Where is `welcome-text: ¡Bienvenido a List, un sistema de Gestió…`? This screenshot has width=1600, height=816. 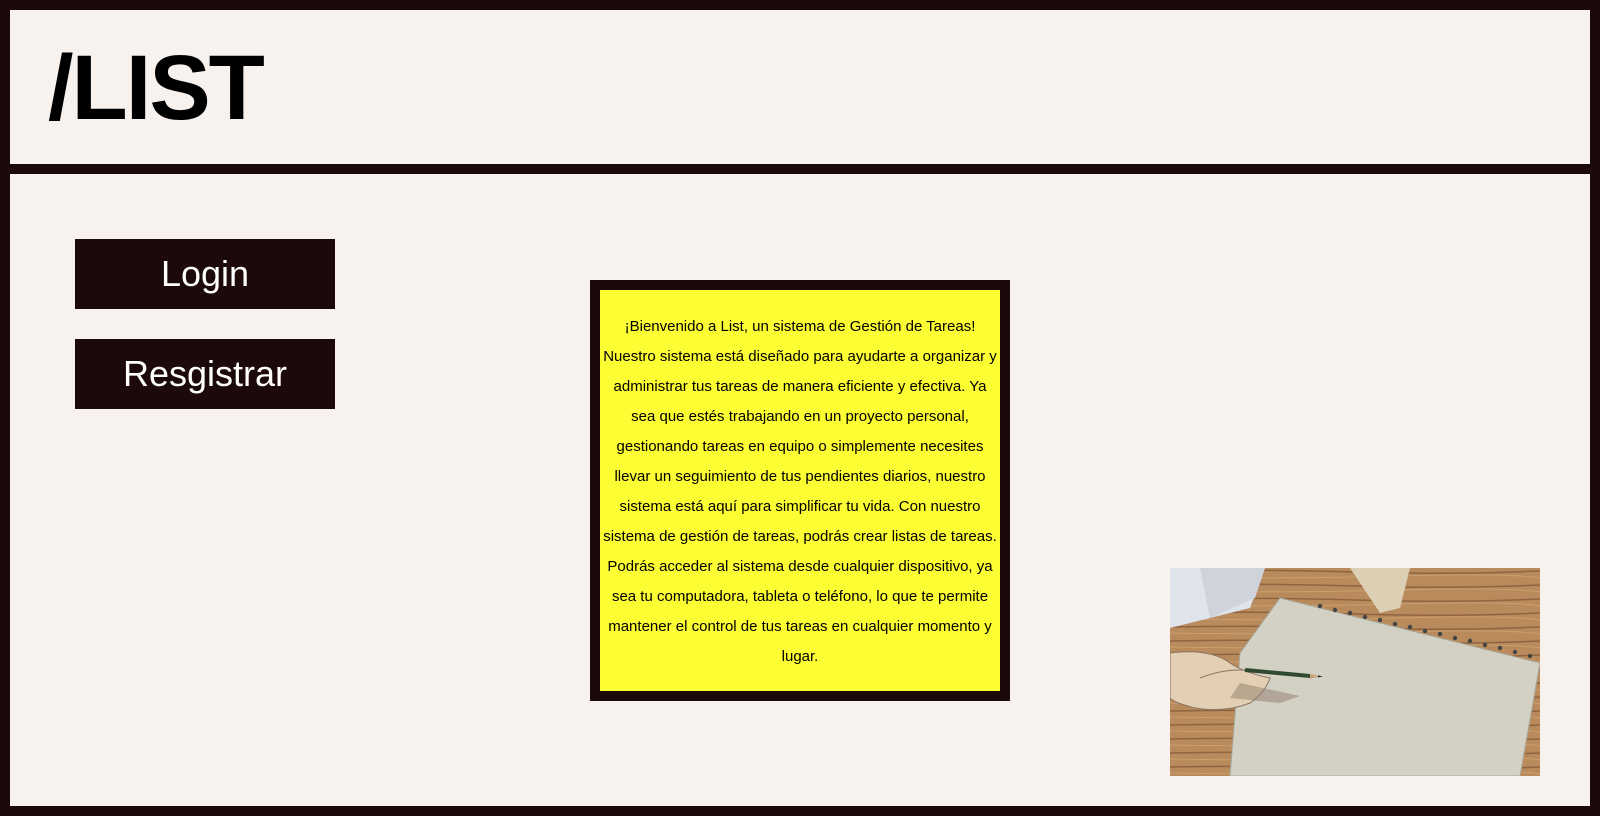
welcome-text: ¡Bienvenido a List, un sistema de Gestió… is located at coordinates (800, 490).